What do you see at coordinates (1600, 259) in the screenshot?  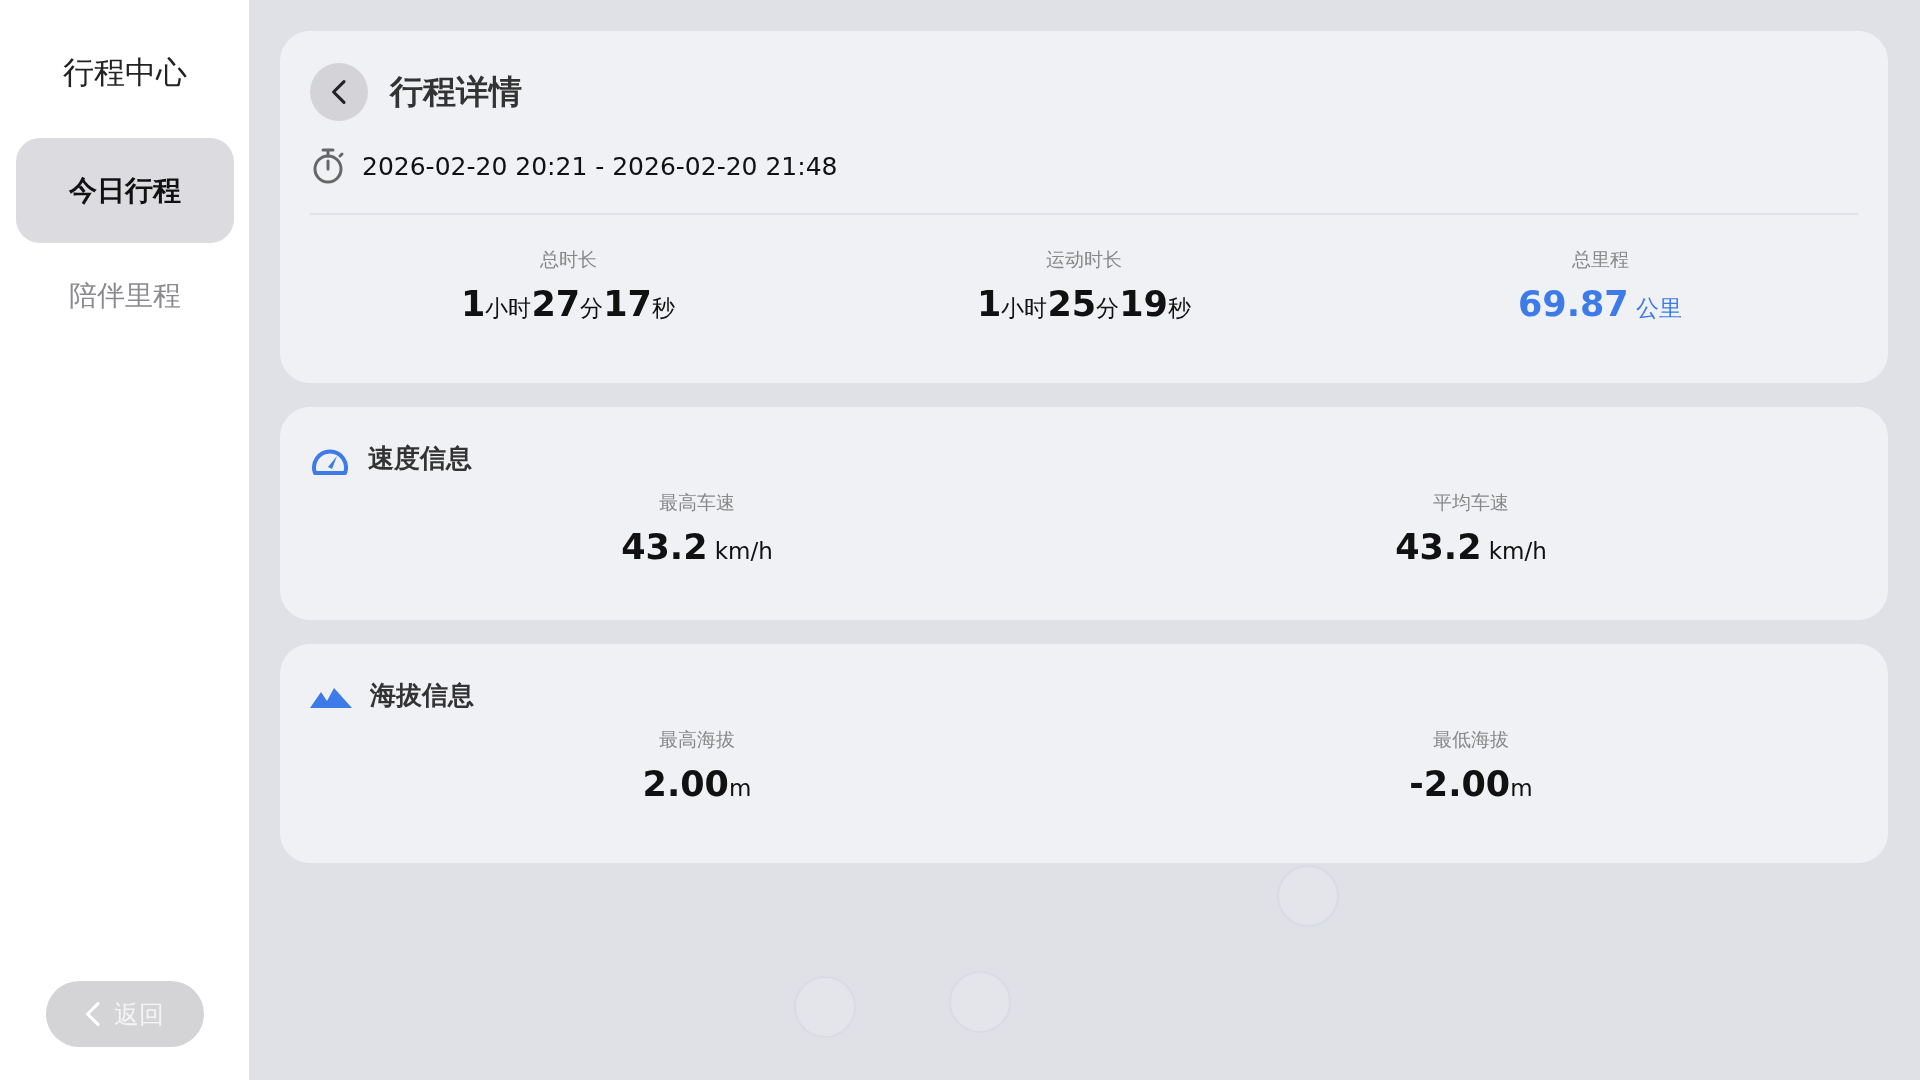 I see `stat-label: 总里程` at bounding box center [1600, 259].